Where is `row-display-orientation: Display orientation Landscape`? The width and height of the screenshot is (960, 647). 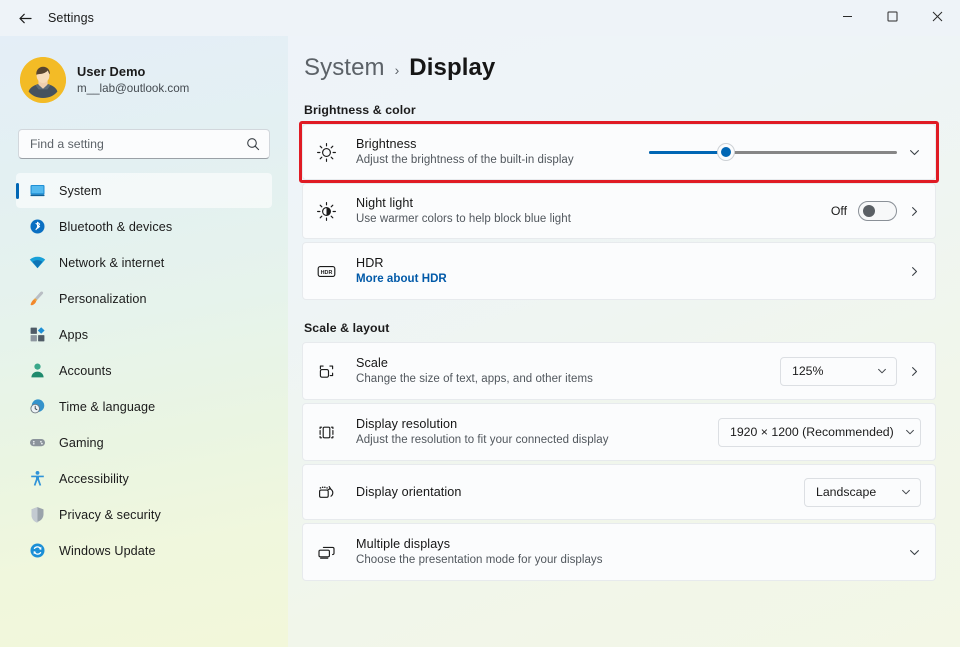
row-display-orientation: Display orientation Landscape is located at coordinates (619, 492).